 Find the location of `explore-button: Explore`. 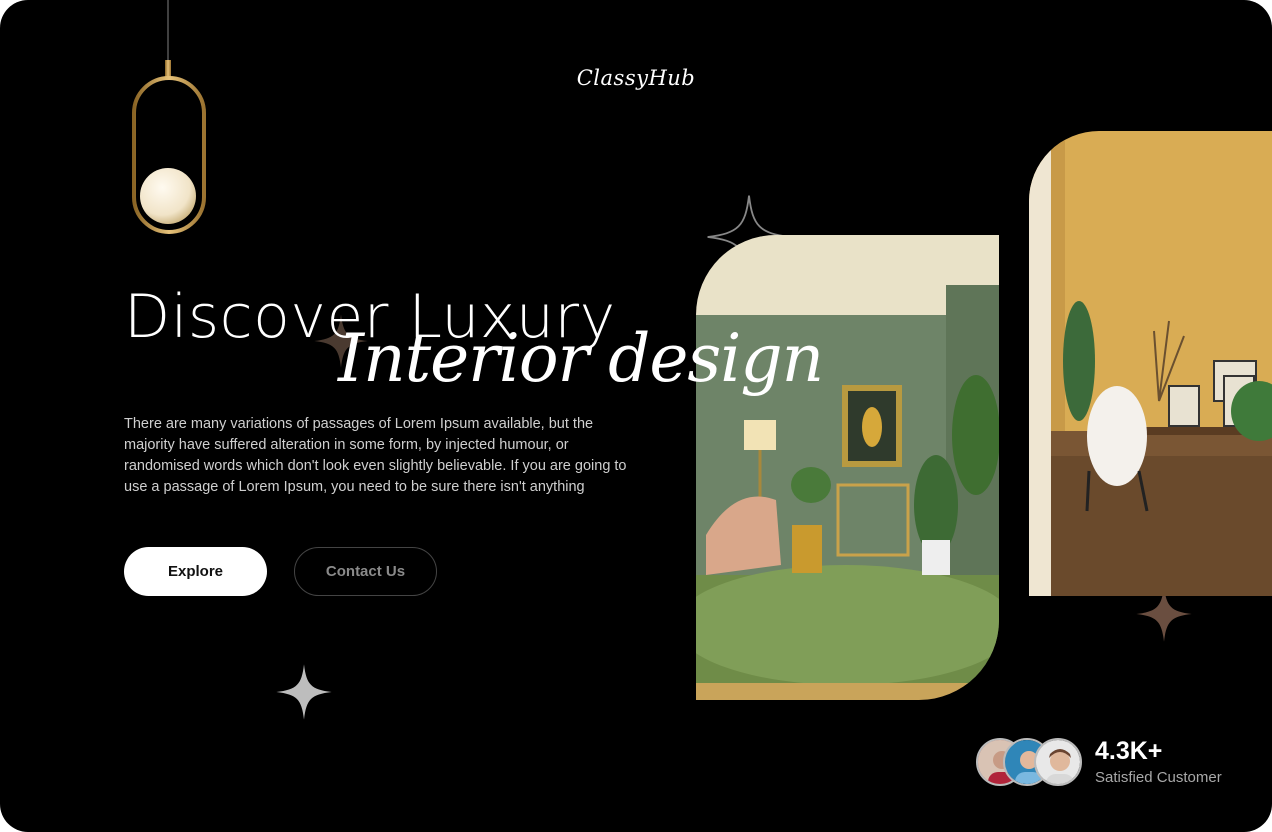

explore-button: Explore is located at coordinates (195, 571).